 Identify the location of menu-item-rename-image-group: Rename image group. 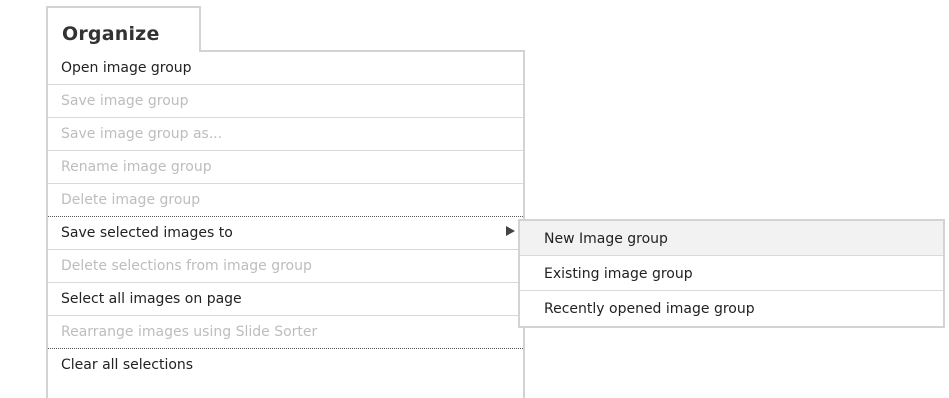
(285, 167).